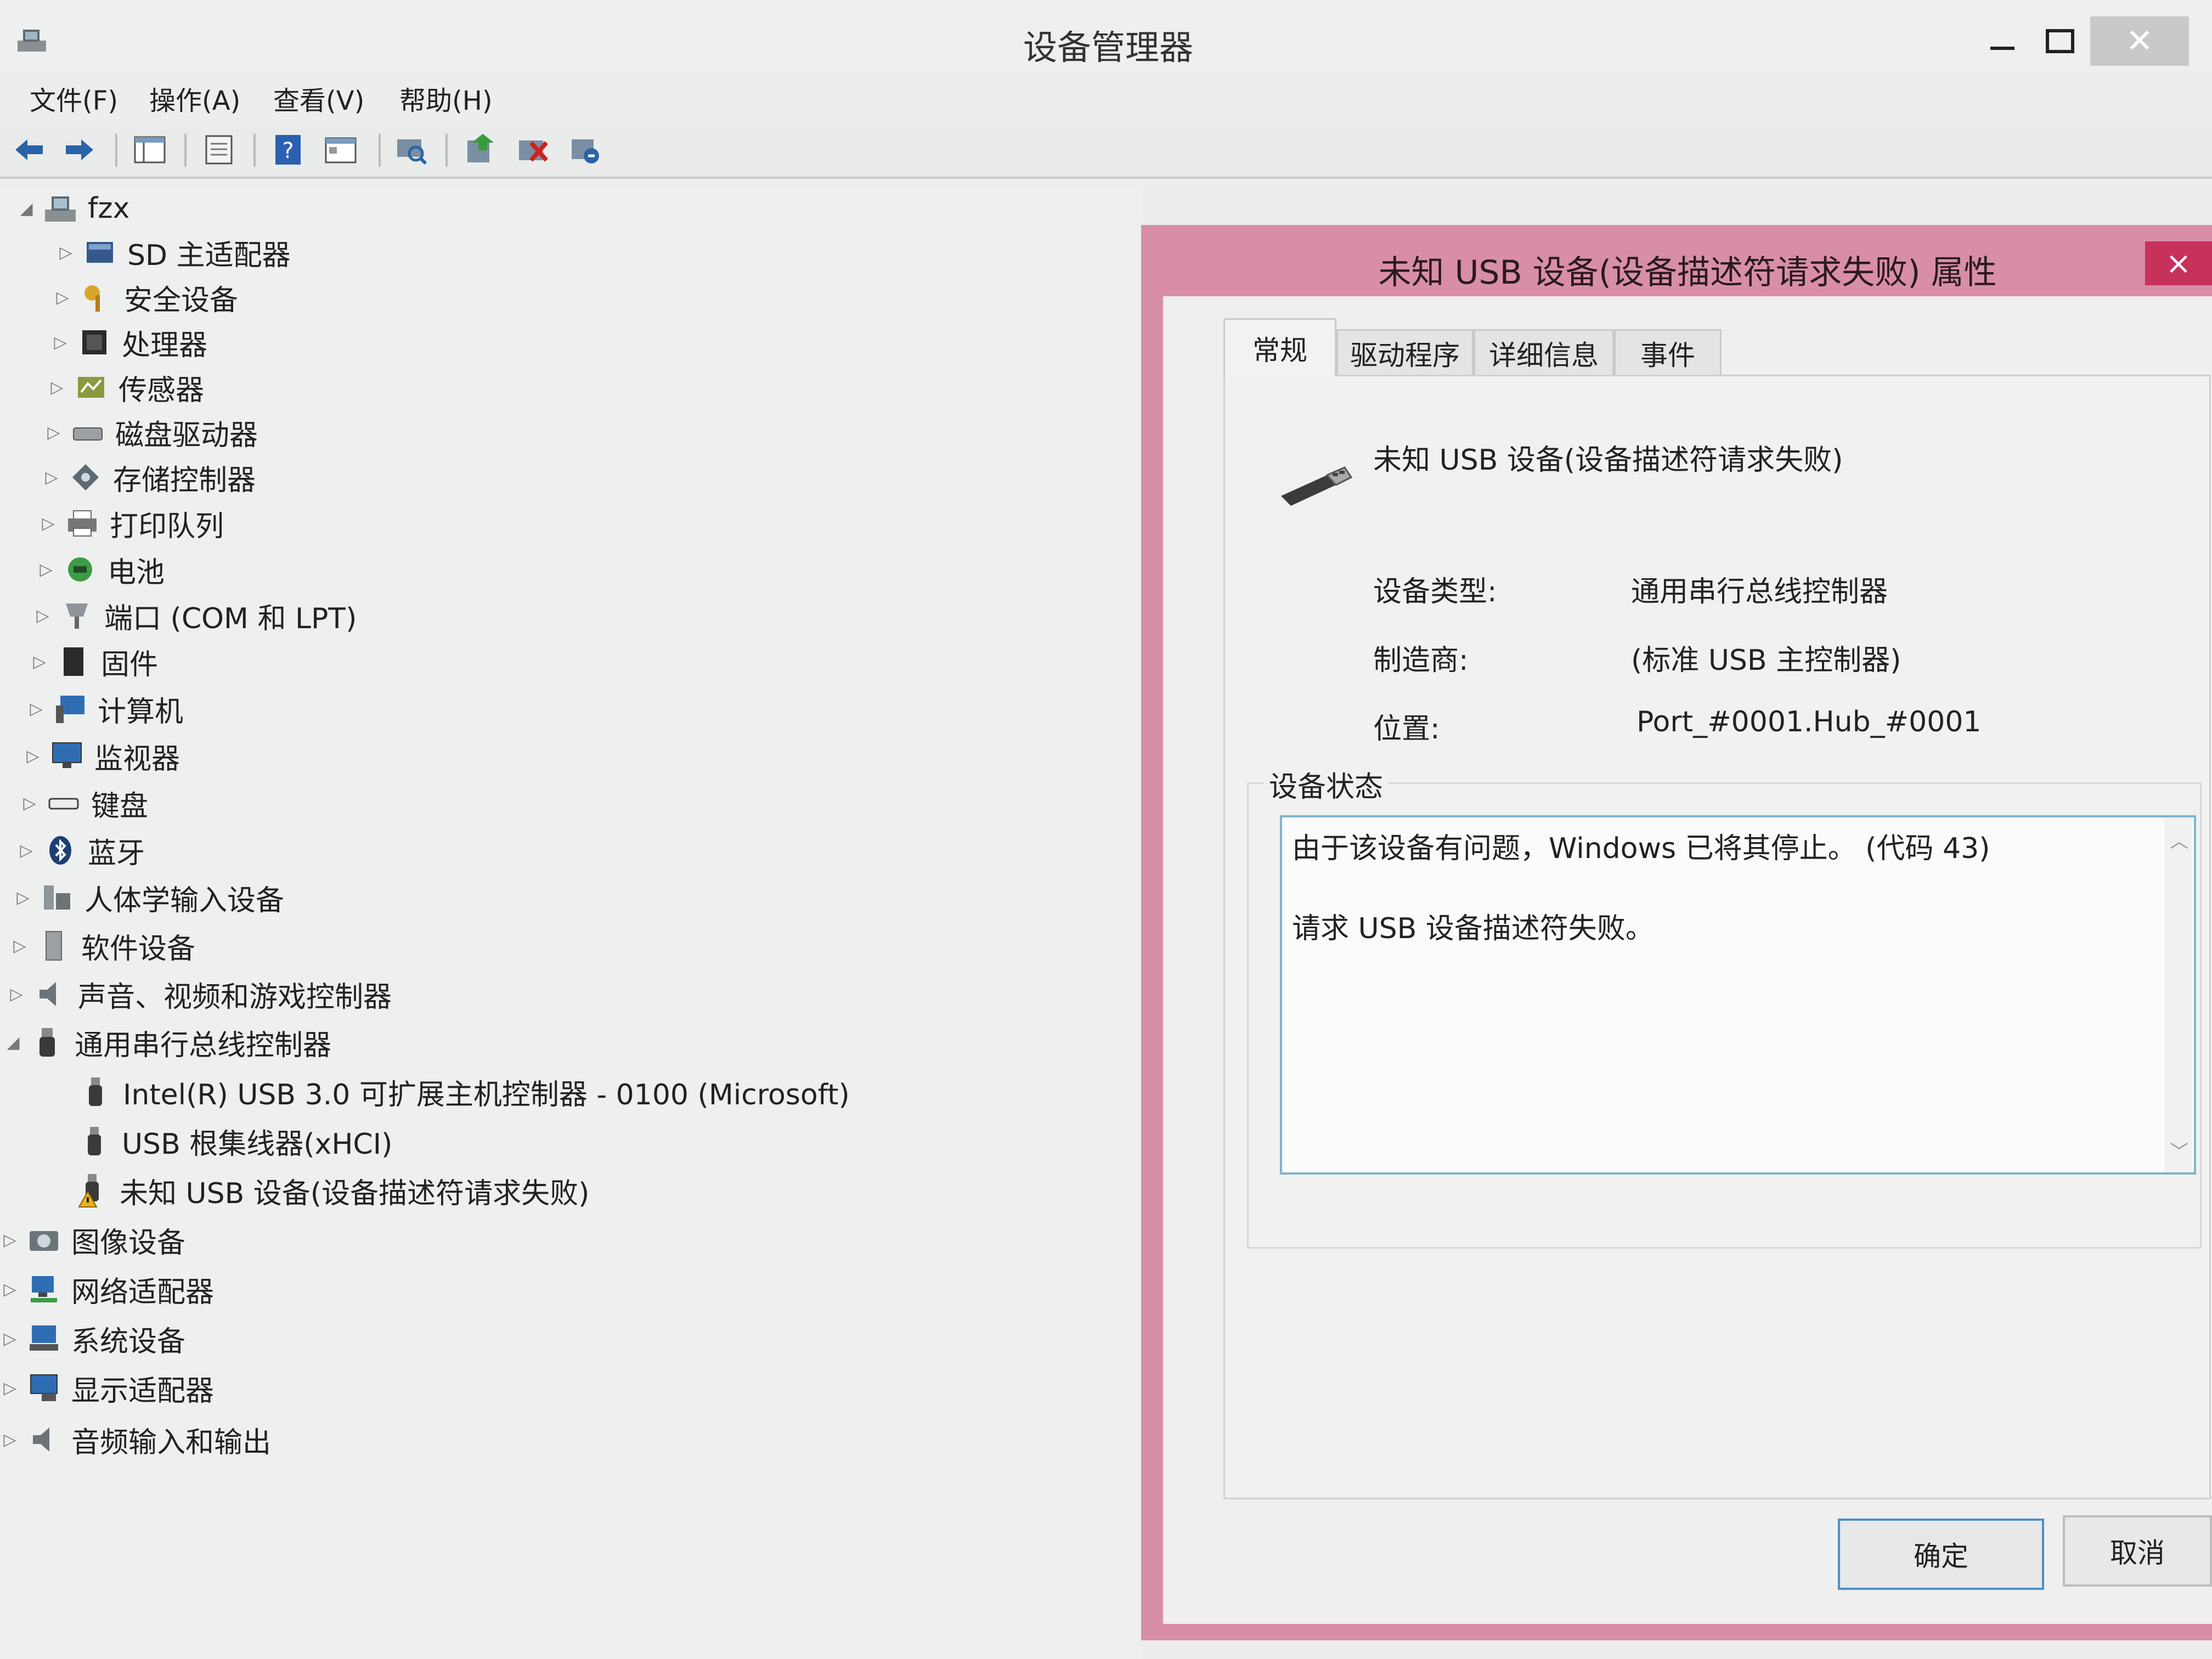 Image resolution: width=2212 pixels, height=1659 pixels. What do you see at coordinates (105, 709) in the screenshot?
I see `tree-item-computer: ▷ 计算机` at bounding box center [105, 709].